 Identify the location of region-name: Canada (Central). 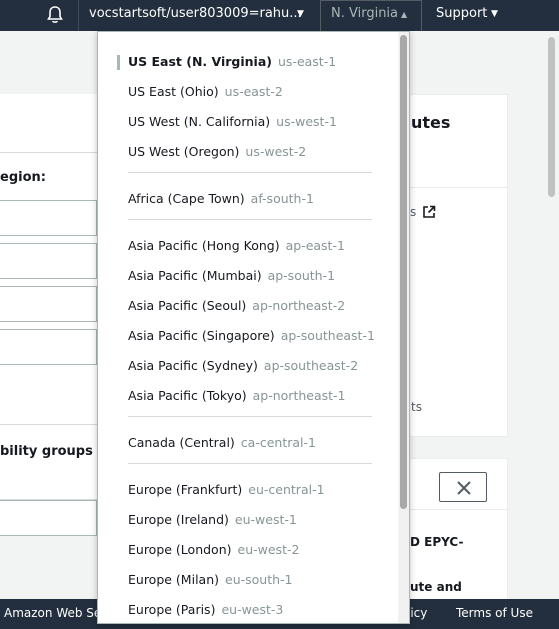
(181, 442).